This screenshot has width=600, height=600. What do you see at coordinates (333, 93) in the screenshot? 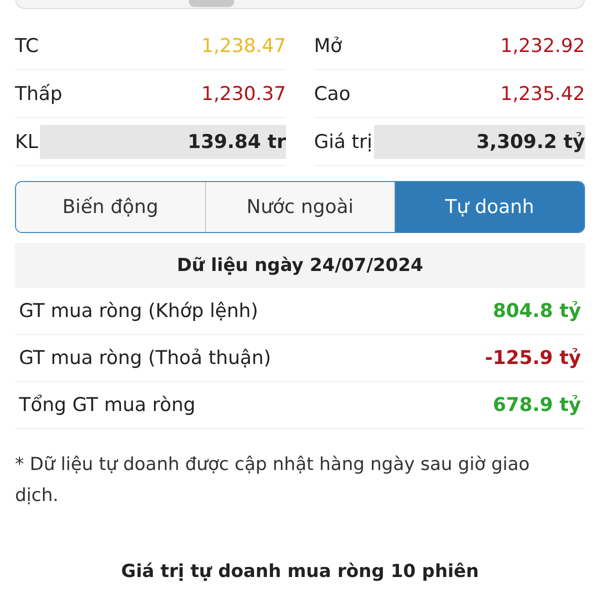
I see `stat-label: Cao` at bounding box center [333, 93].